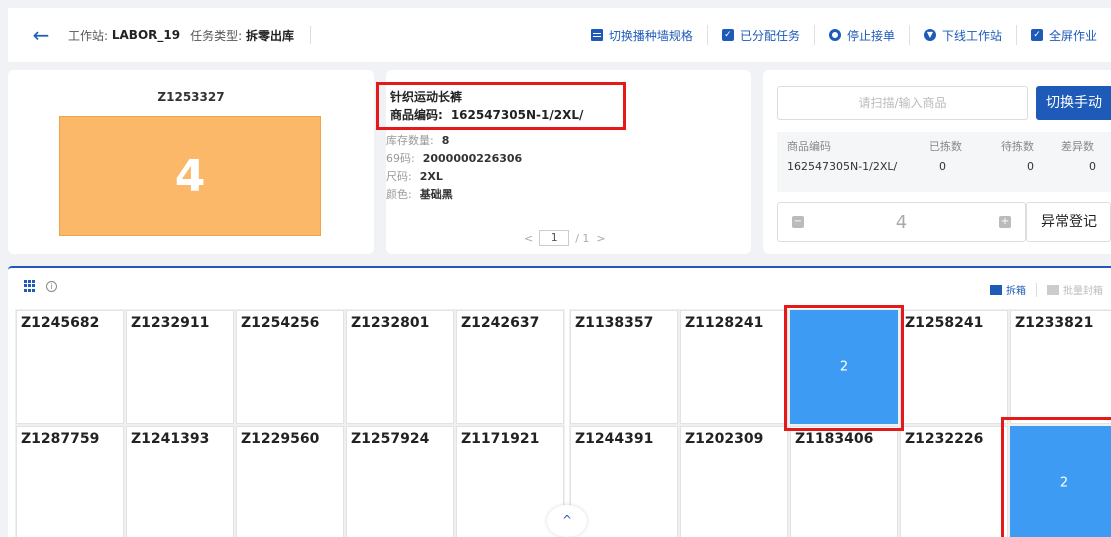 Image resolution: width=1111 pixels, height=537 pixels. I want to click on wall-slot-code: Z1257924, so click(390, 439).